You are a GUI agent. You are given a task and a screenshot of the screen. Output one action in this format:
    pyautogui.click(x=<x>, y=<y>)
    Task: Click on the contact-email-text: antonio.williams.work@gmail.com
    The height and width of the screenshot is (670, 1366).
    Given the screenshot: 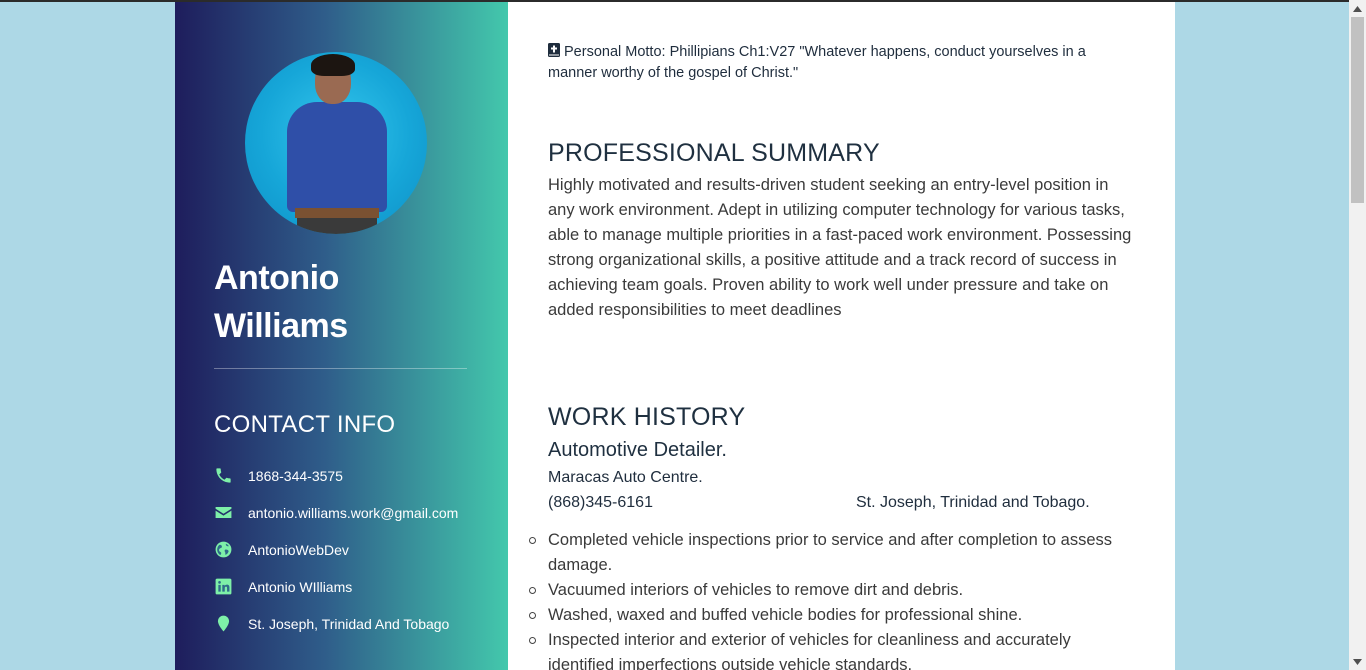 What is the action you would take?
    pyautogui.click(x=353, y=513)
    